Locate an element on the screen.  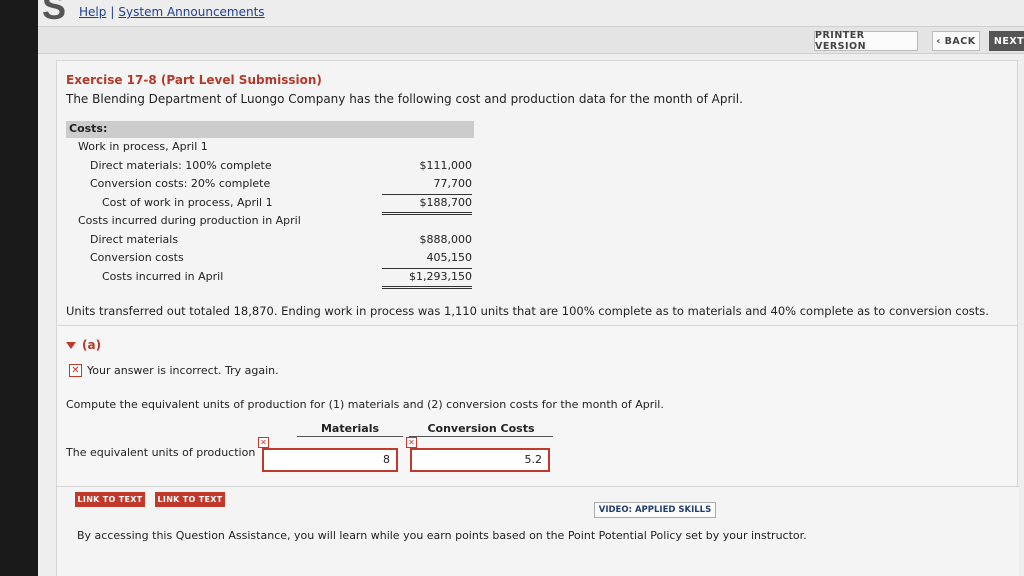
top-links: Help | System Announcements is located at coordinates (172, 12).